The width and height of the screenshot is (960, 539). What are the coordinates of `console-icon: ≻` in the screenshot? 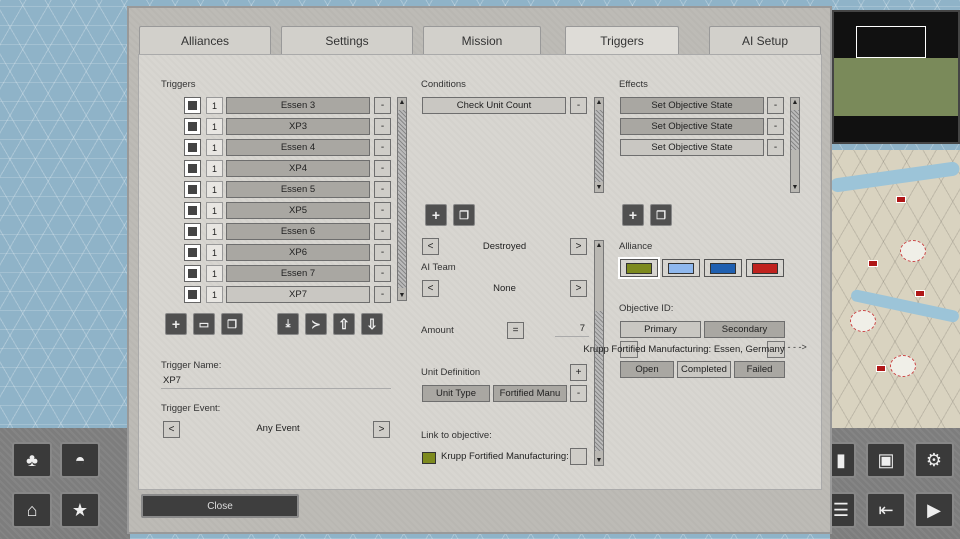 It's located at (316, 324).